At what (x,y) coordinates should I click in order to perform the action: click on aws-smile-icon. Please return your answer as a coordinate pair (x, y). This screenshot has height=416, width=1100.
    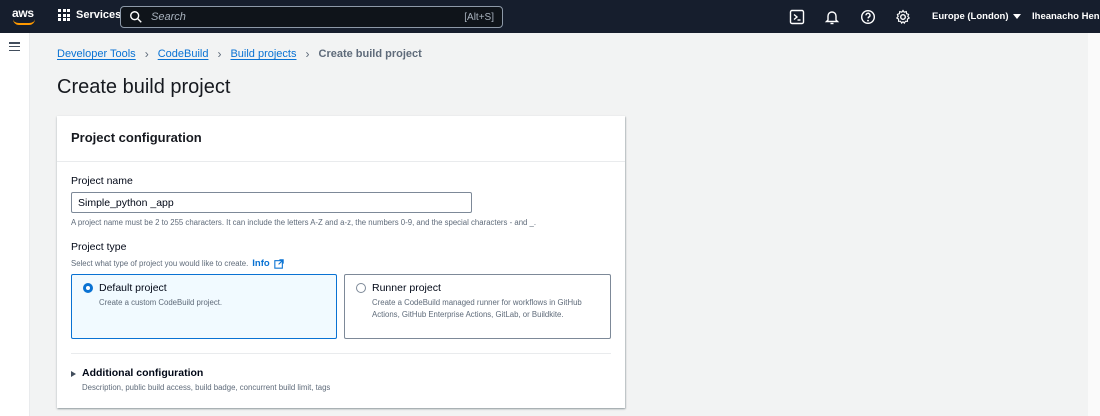
    Looking at the image, I should click on (24, 22).